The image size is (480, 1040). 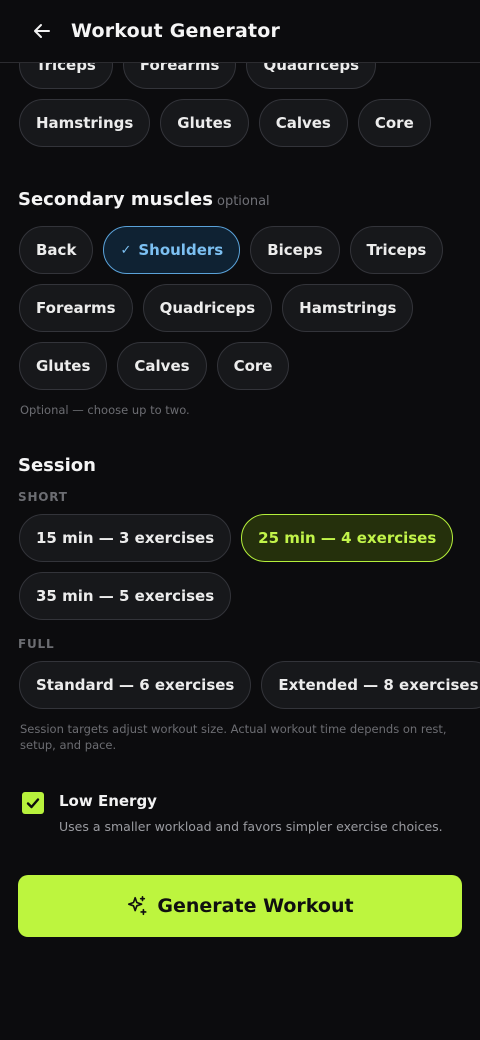 I want to click on back-button, so click(x=42, y=31).